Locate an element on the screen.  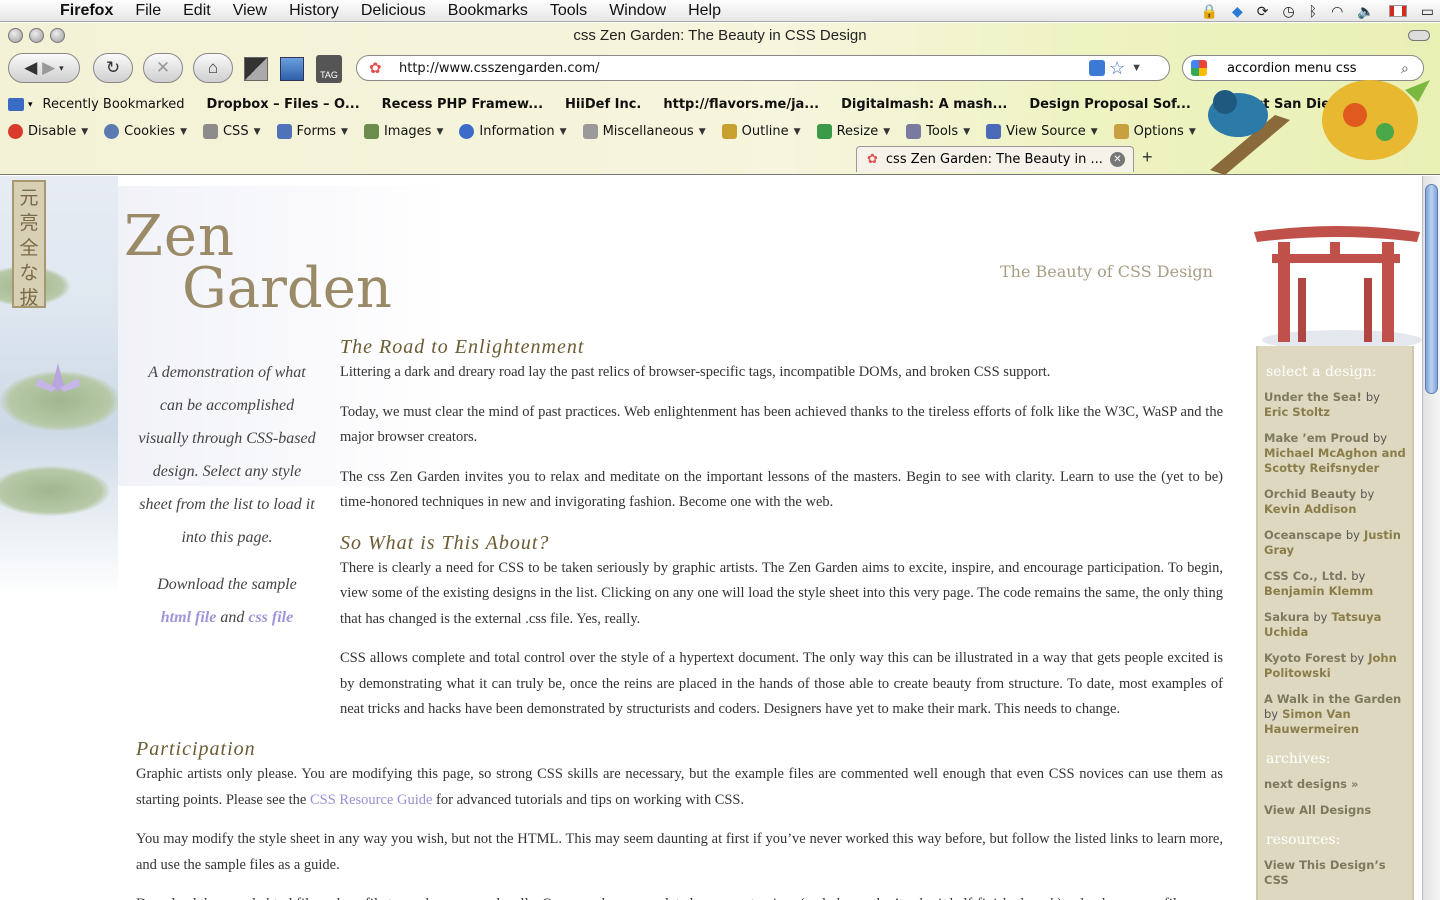
design-item: Under the Sea! by Eric Stoltz is located at coordinates (1335, 405).